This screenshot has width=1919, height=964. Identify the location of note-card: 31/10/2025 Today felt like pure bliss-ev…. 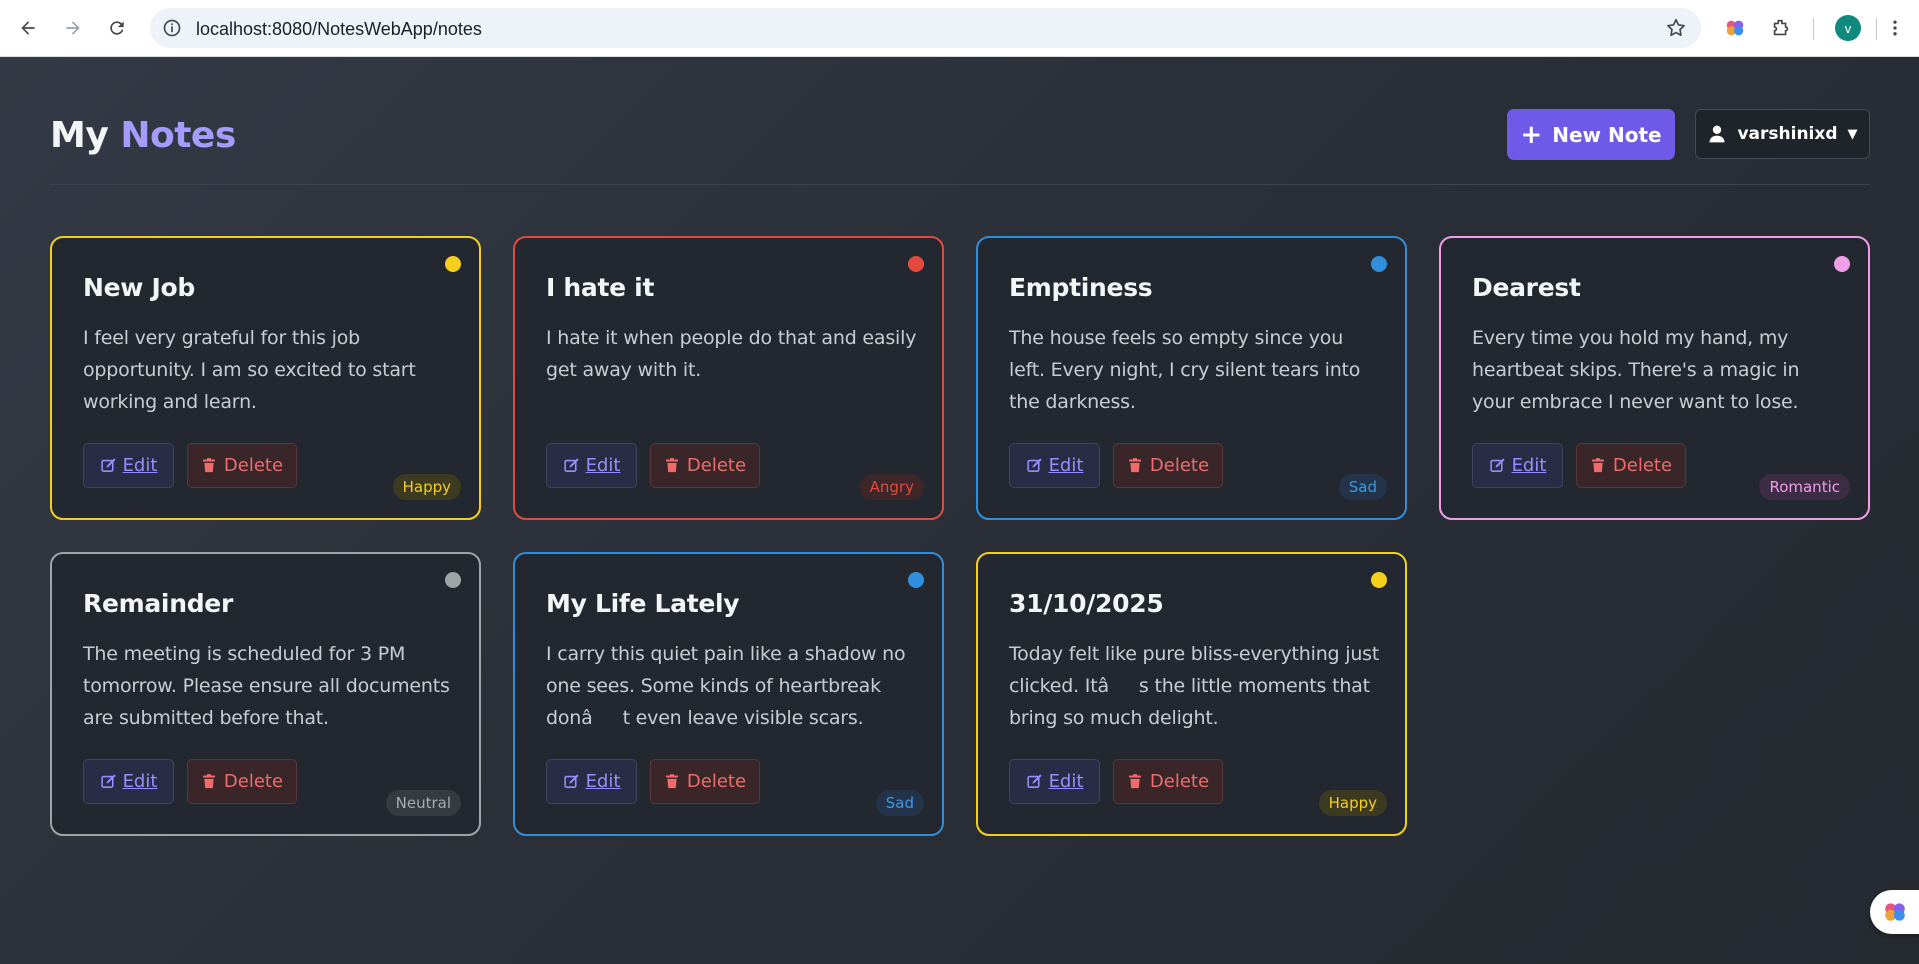
(1191, 694).